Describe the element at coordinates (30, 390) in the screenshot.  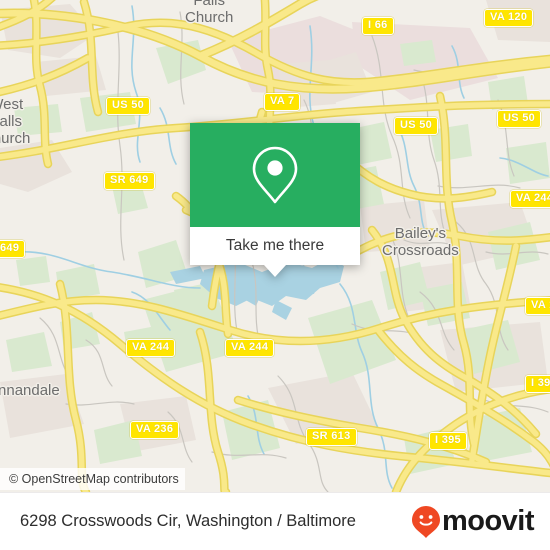
I see `place-label: Annandale` at that location.